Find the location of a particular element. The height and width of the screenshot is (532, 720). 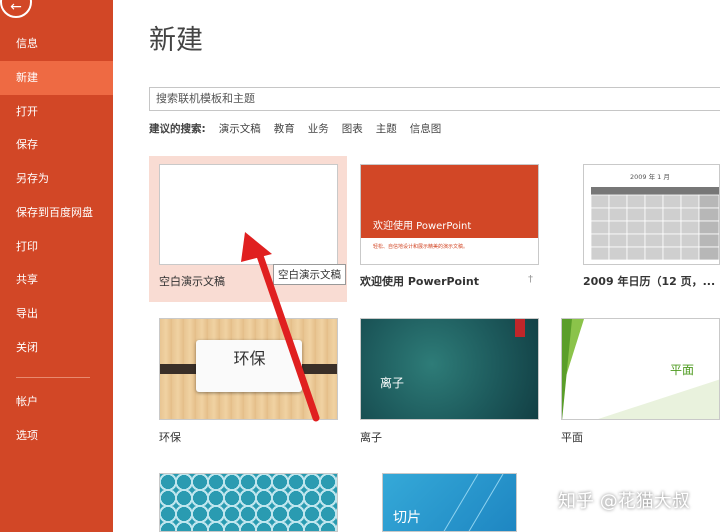

template-thumb-pattern is located at coordinates (248, 502).